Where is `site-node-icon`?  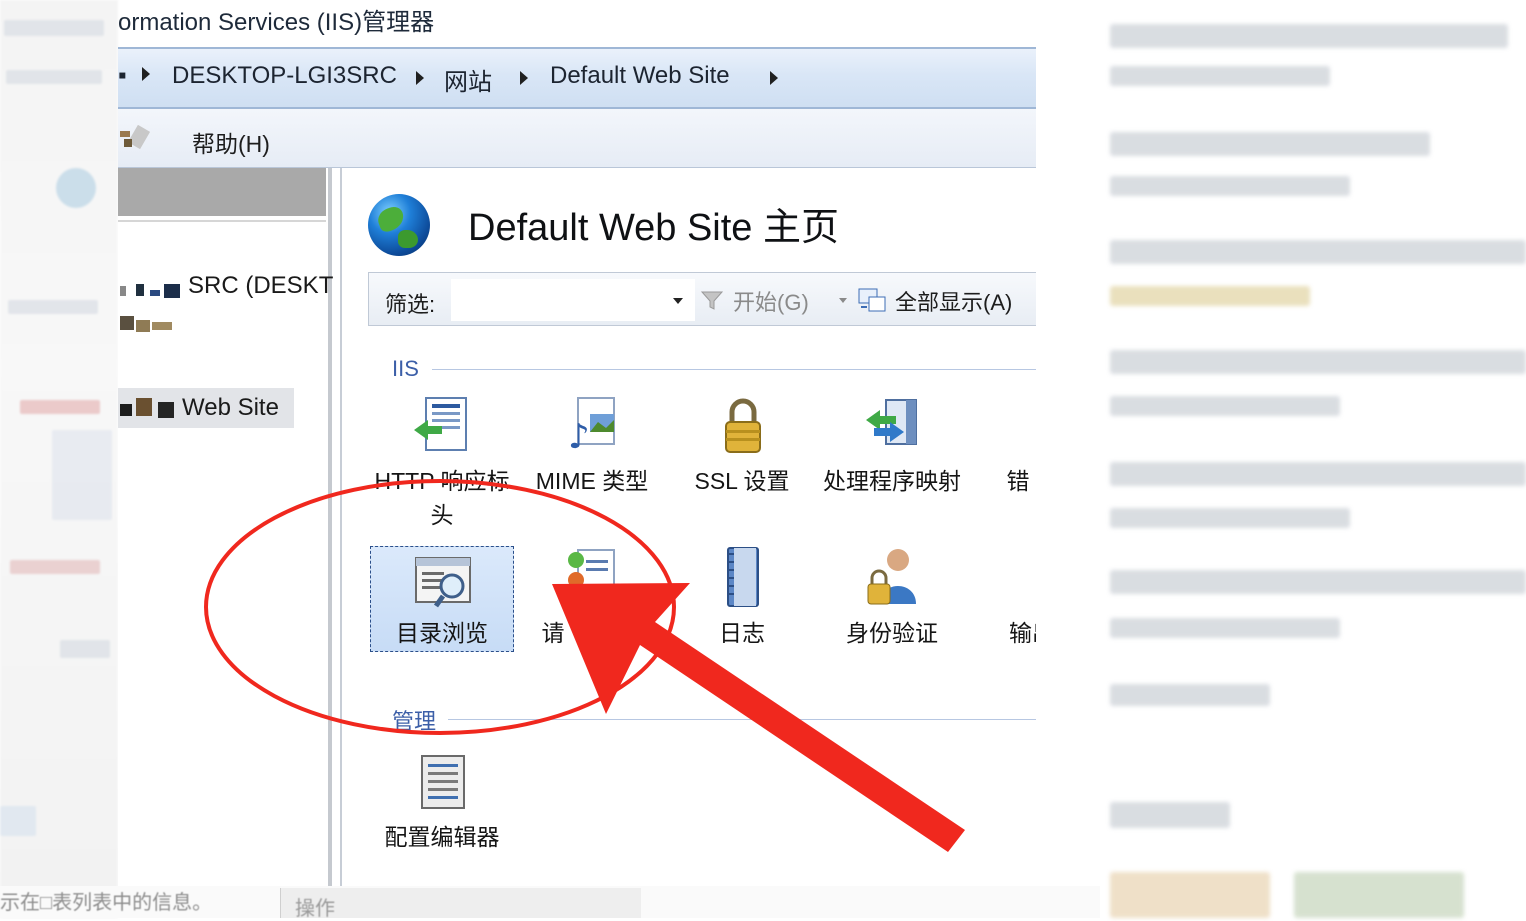 site-node-icon is located at coordinates (147, 408).